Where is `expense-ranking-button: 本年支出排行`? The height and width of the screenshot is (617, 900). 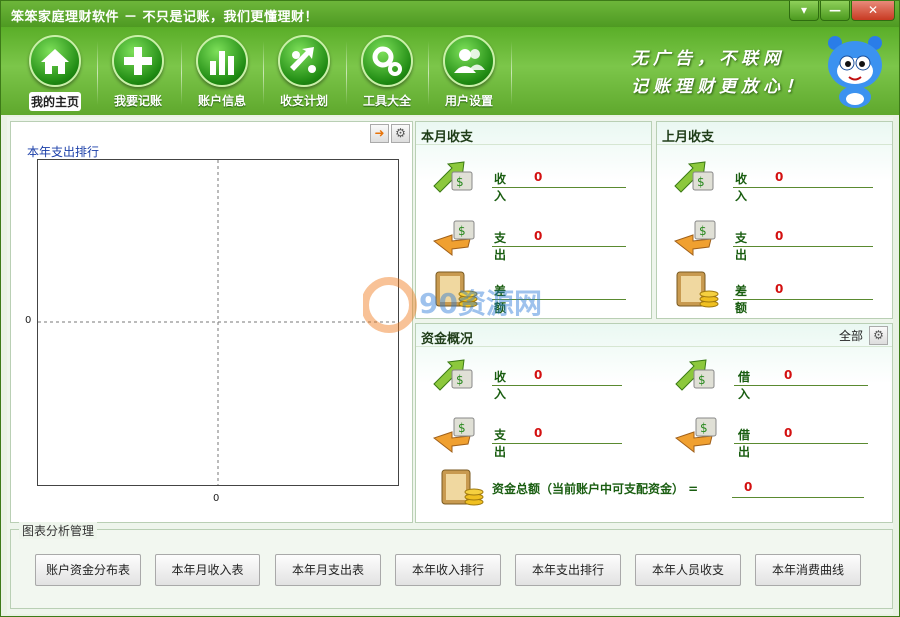 expense-ranking-button: 本年支出排行 is located at coordinates (568, 570).